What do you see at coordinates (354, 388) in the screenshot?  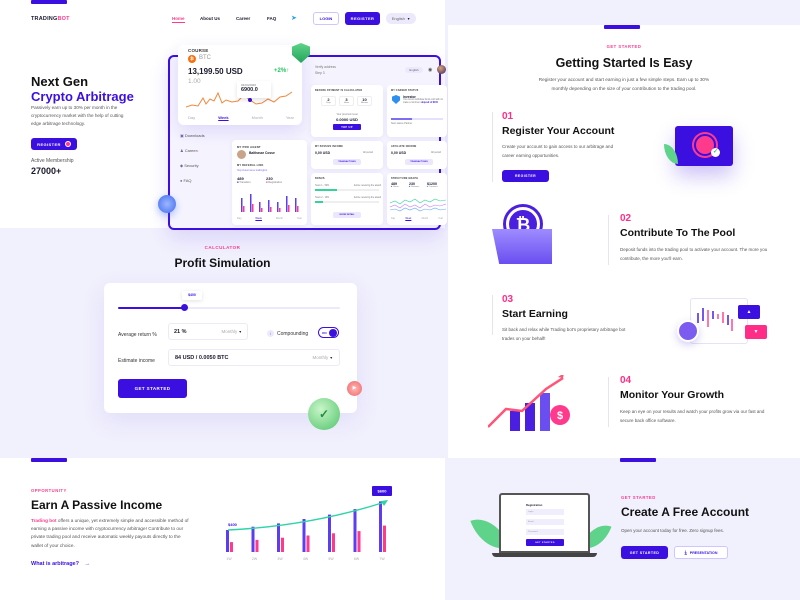 I see `pink-play-icon: ▶` at bounding box center [354, 388].